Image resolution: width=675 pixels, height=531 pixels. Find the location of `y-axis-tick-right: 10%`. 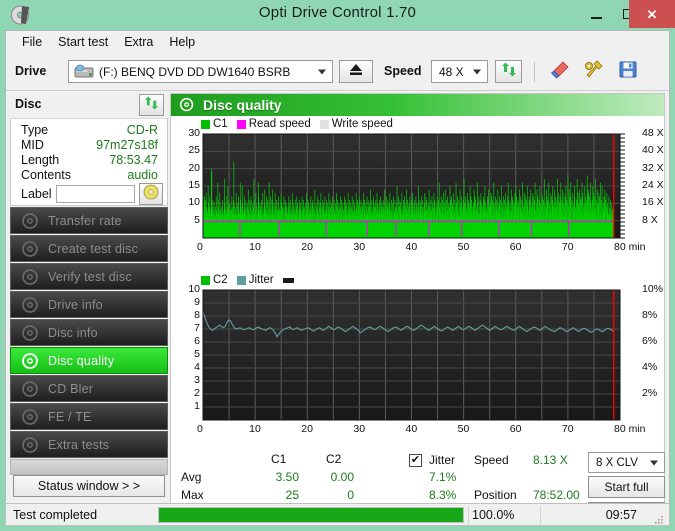

y-axis-tick-right: 10% is located at coordinates (653, 289).